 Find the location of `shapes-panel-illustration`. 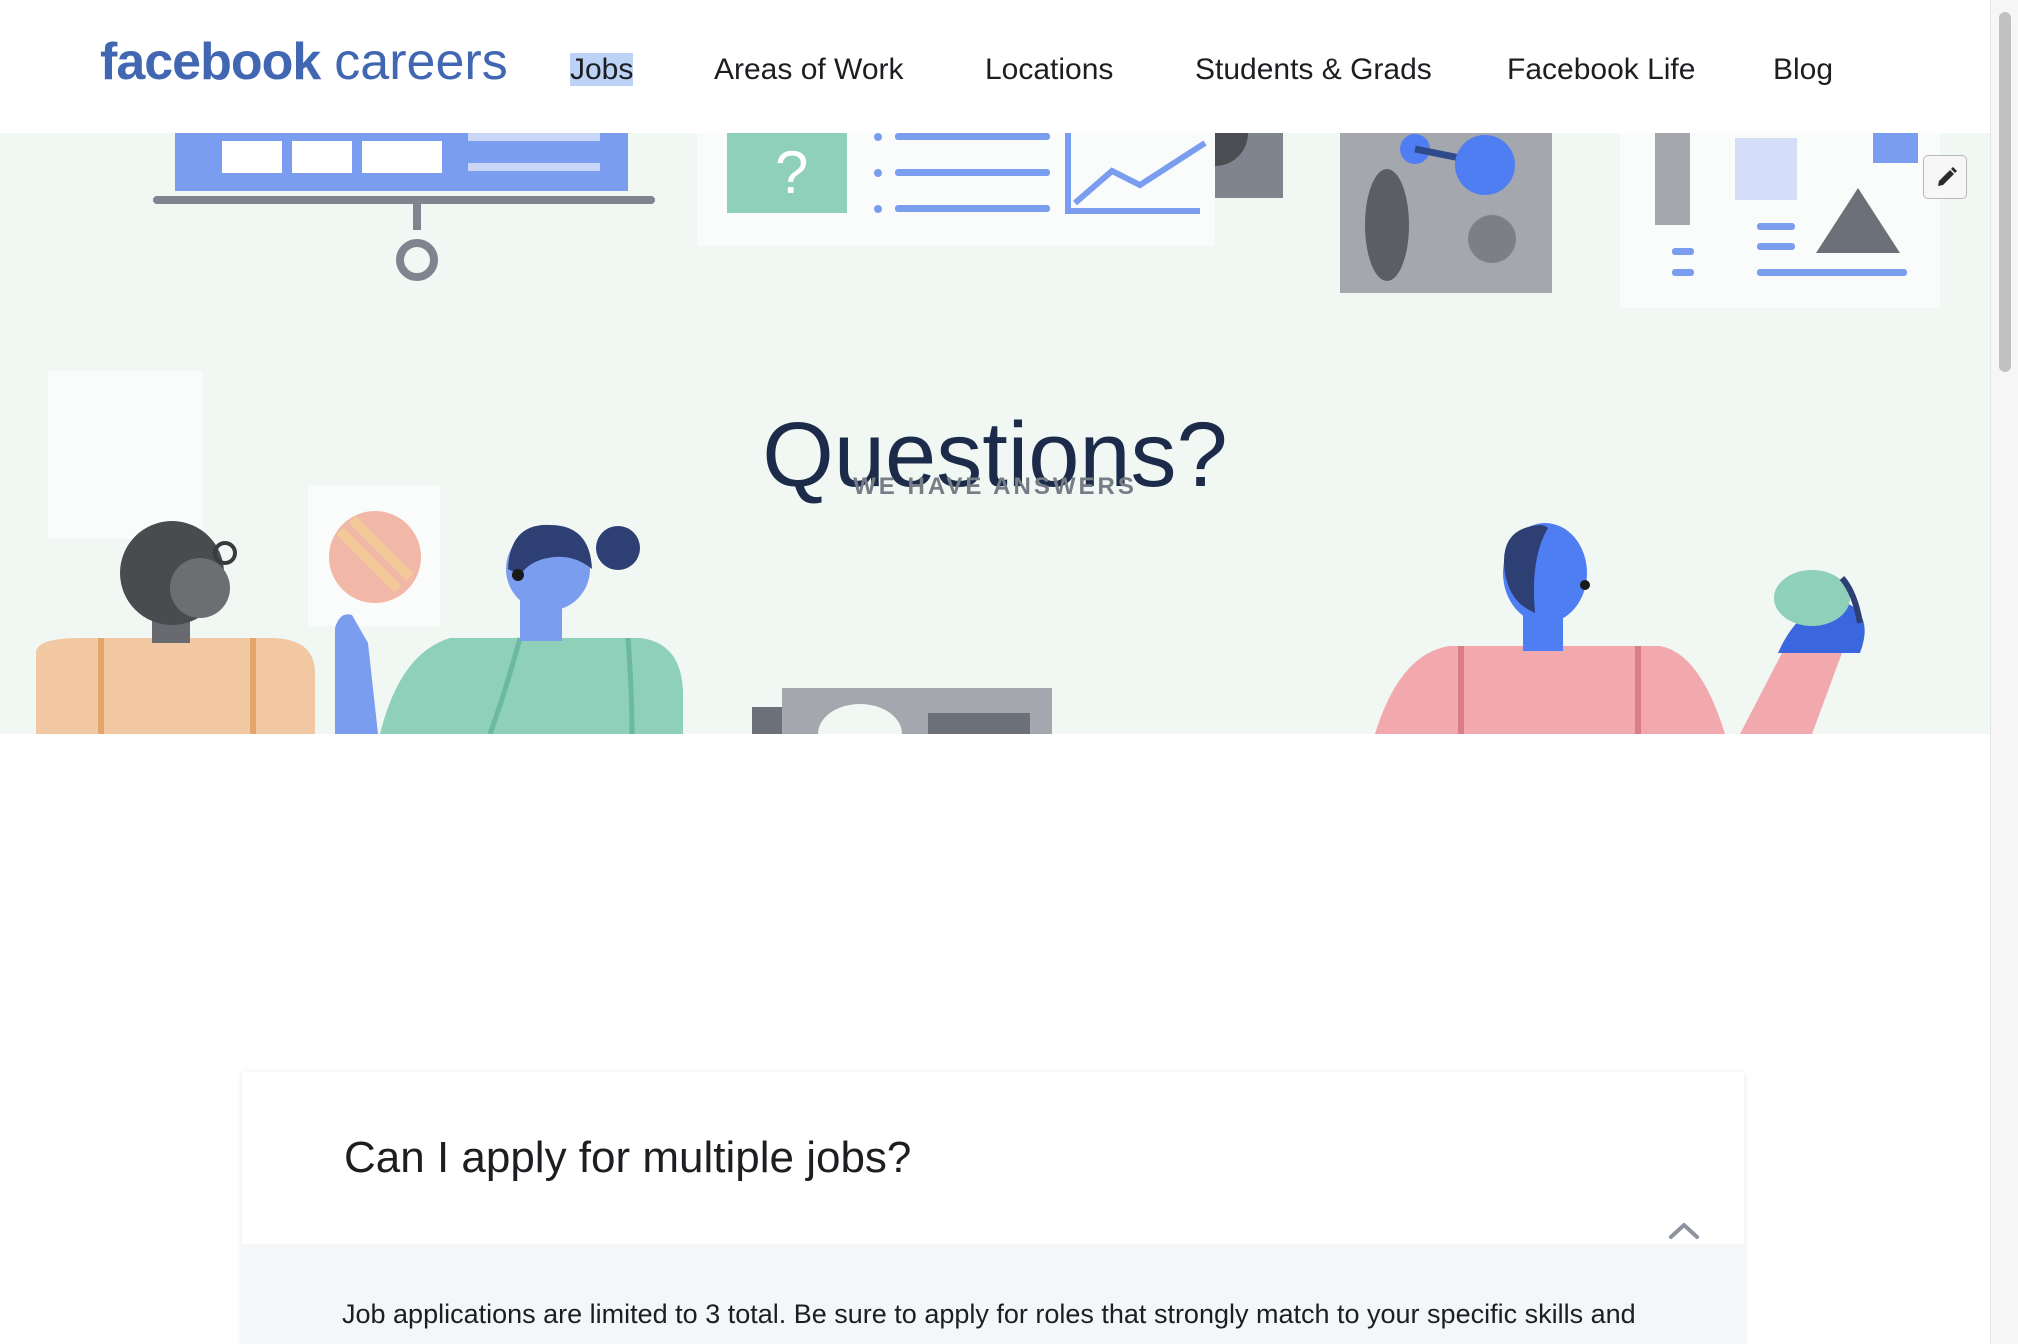

shapes-panel-illustration is located at coordinates (1780, 220).